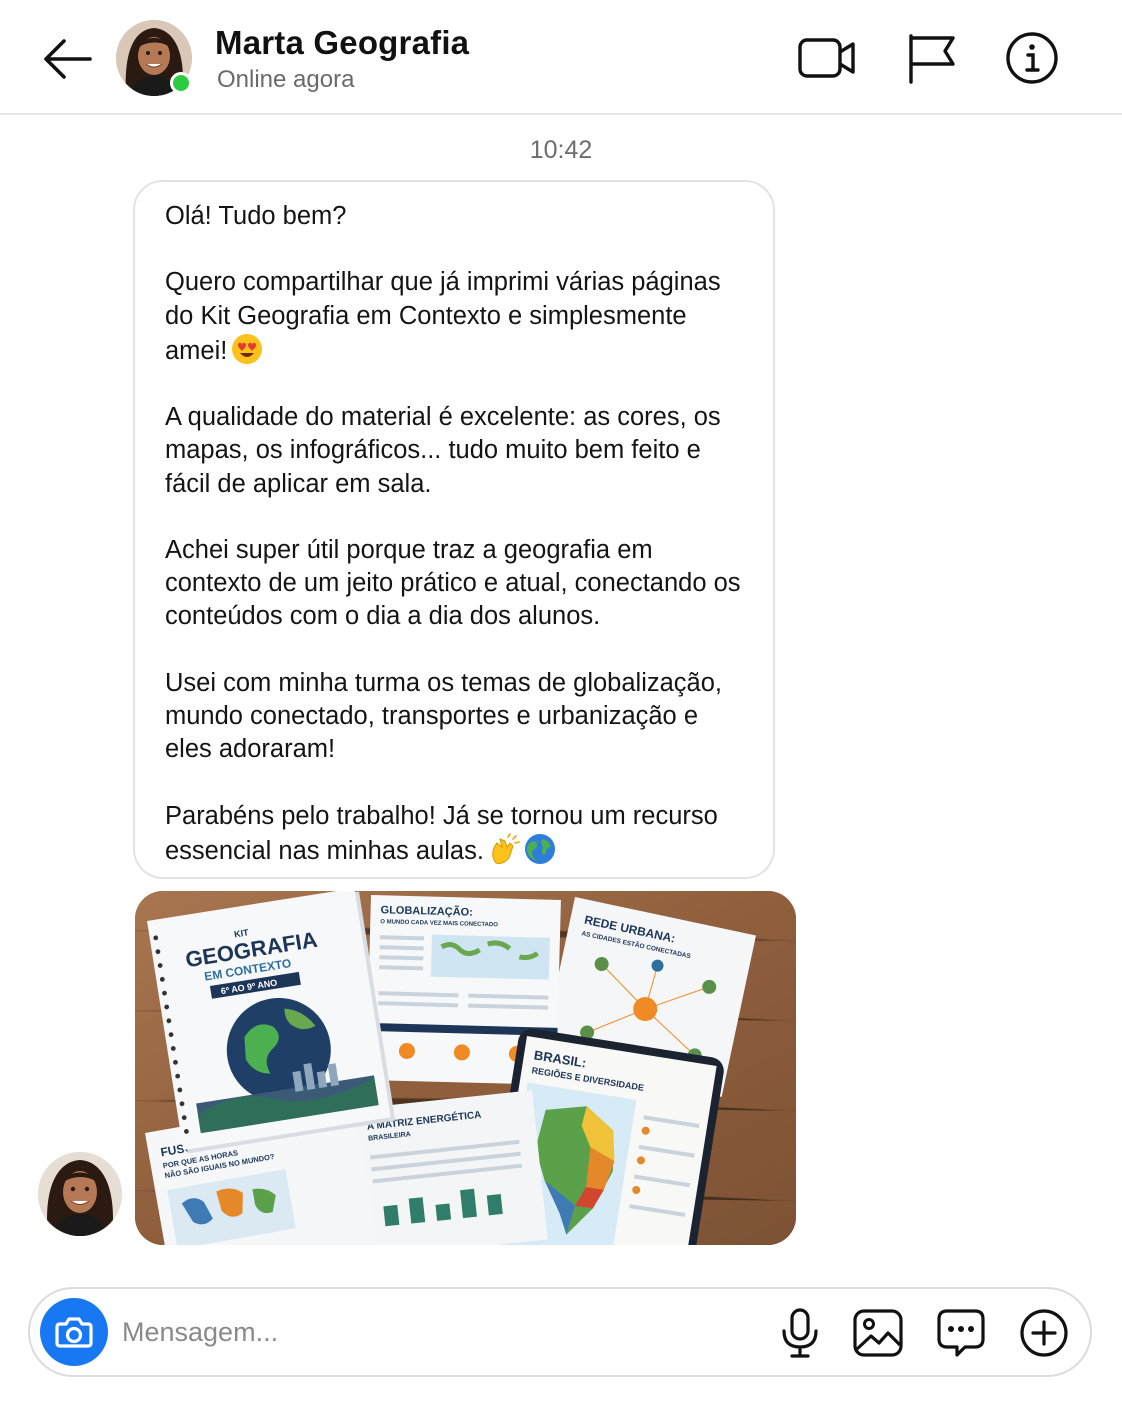 This screenshot has height=1402, width=1122. I want to click on message-composer, so click(560, 1332).